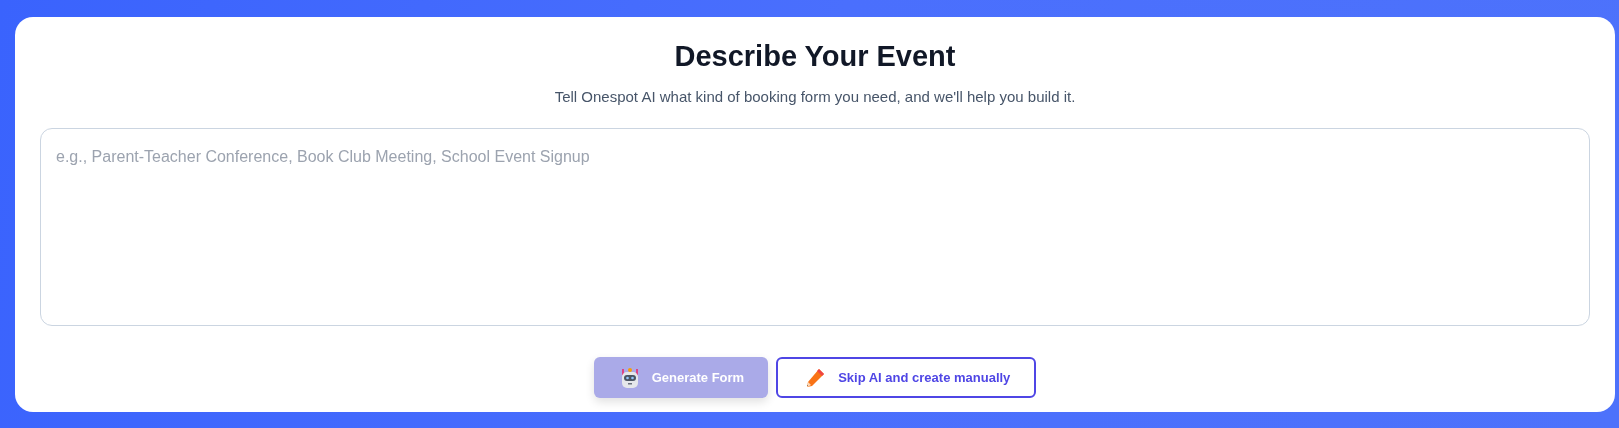  I want to click on skip-button: Skip AI and create manually, so click(906, 378).